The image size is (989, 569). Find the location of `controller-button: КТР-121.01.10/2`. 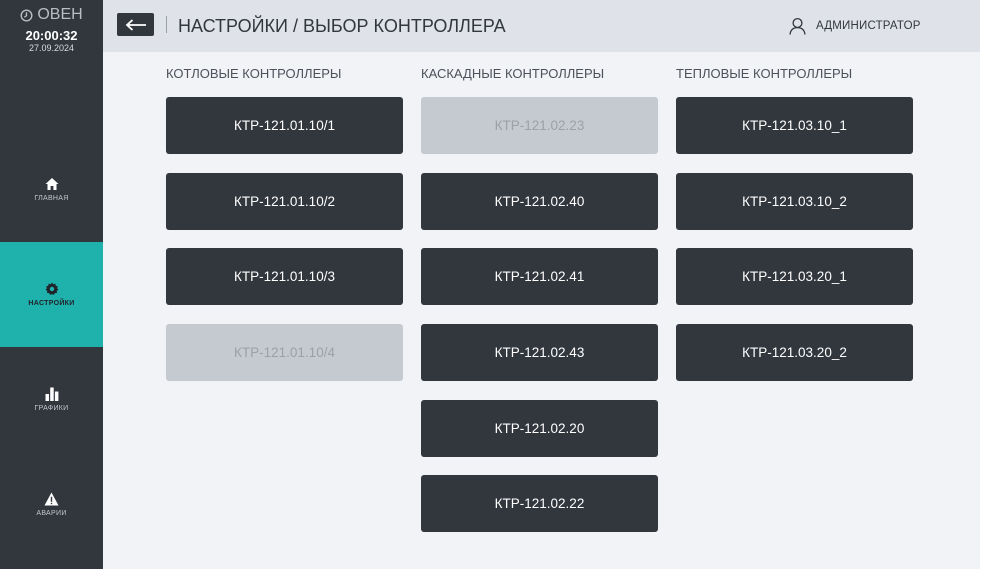

controller-button: КТР-121.01.10/2 is located at coordinates (284, 201).